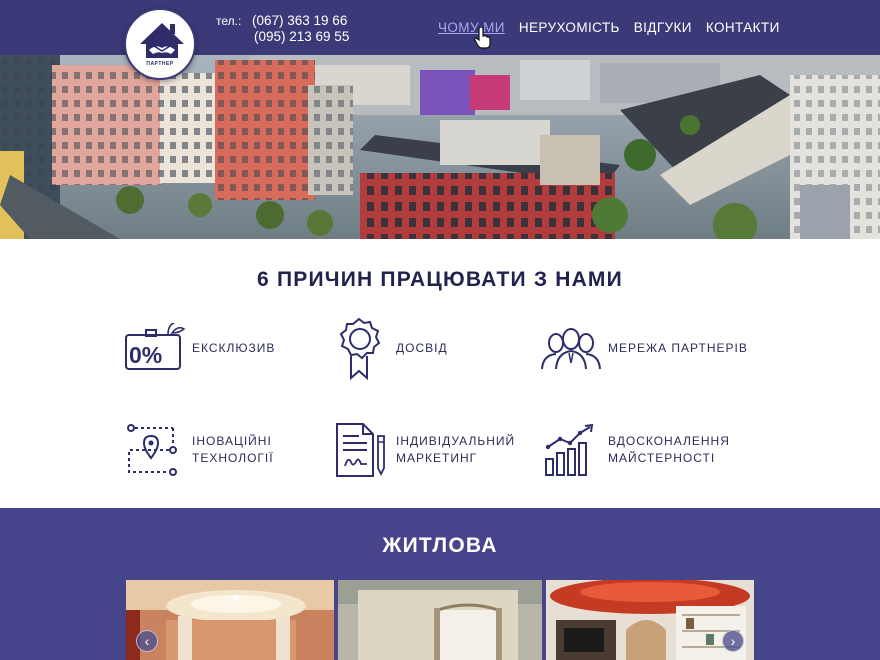  I want to click on phone-prefix: тел.:, so click(229, 21).